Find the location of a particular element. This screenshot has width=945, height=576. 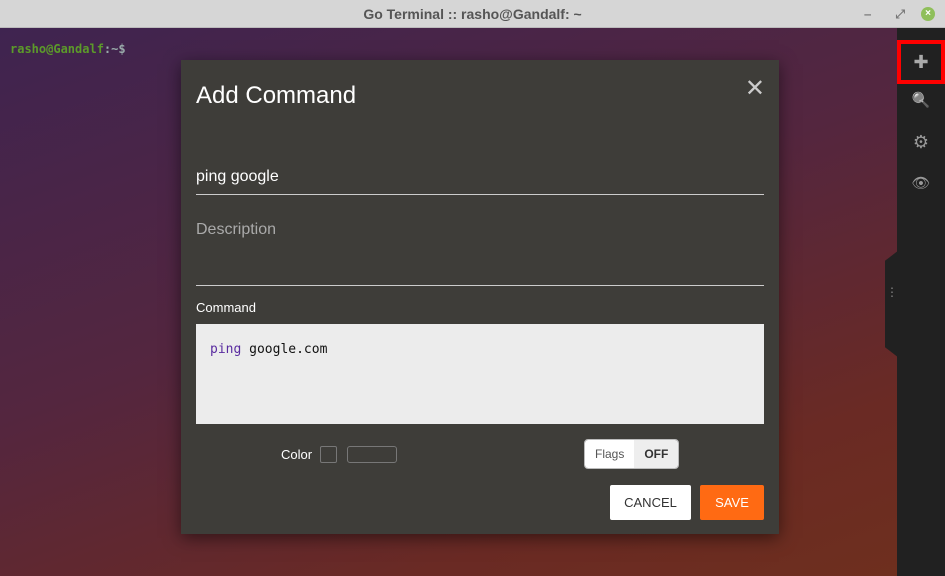

window-title: Go Terminal :: rasho@Gandalf: ~ is located at coordinates (472, 14).